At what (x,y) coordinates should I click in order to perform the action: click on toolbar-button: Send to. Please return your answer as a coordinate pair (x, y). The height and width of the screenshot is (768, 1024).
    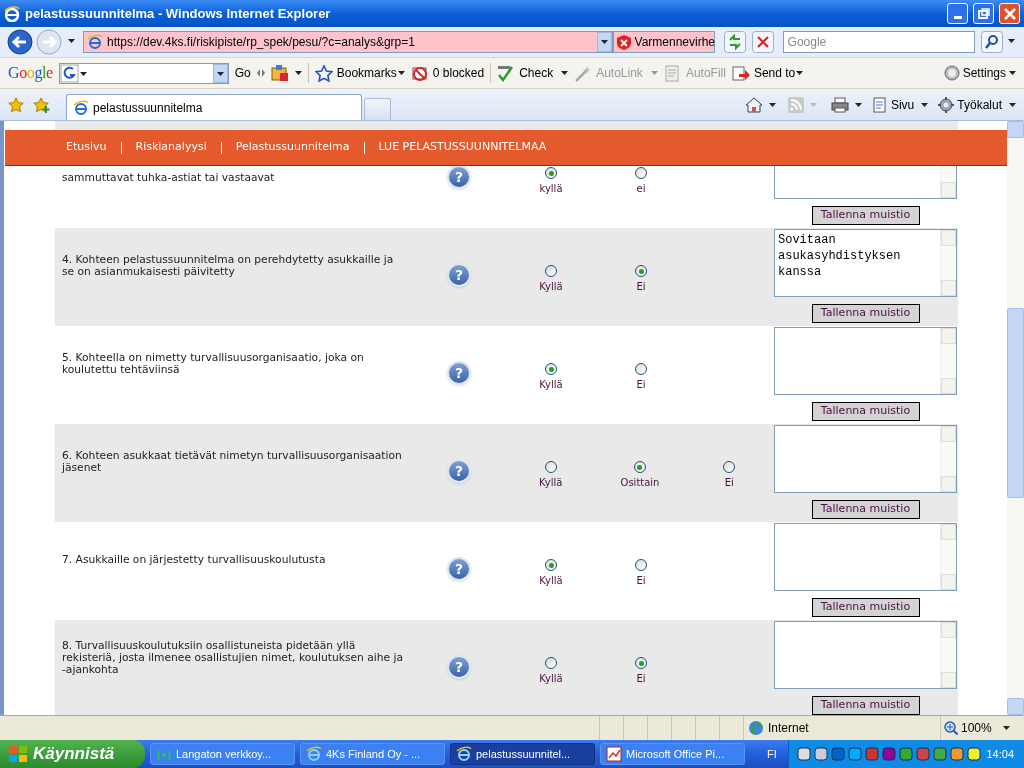
    Looking at the image, I should click on (767, 73).